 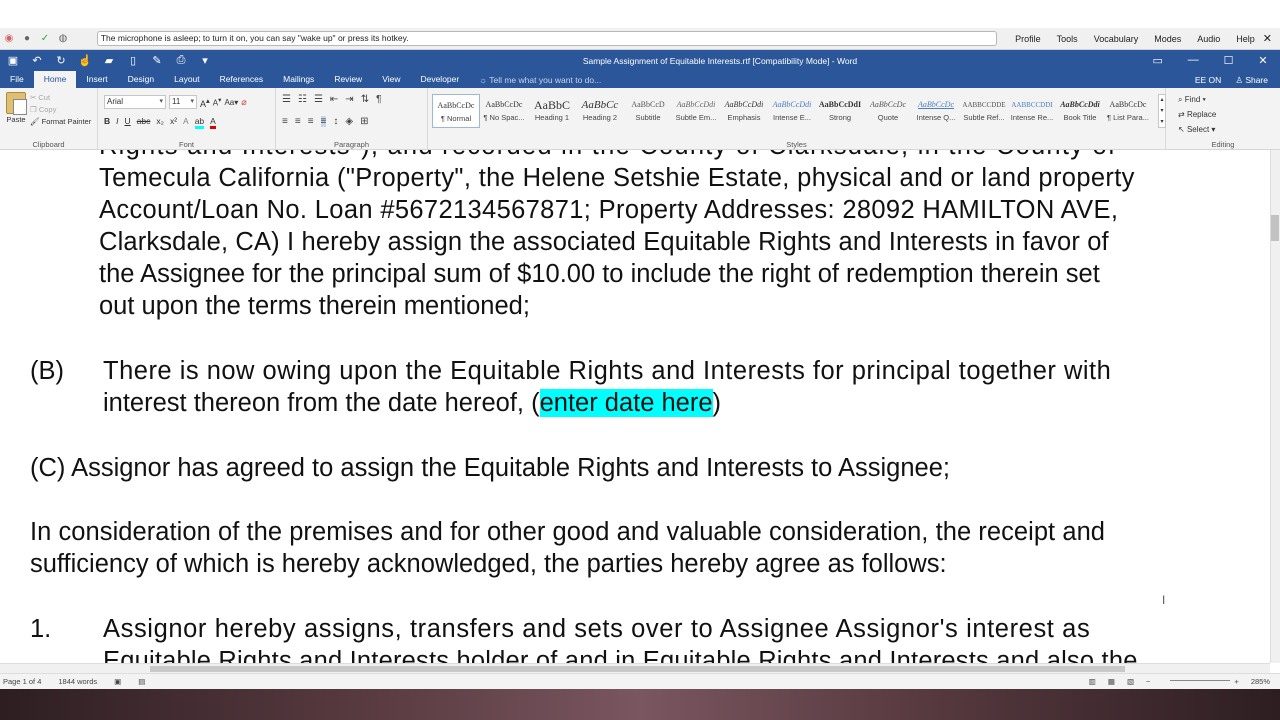 What do you see at coordinates (205, 60) in the screenshot?
I see `customize-qat-icon: ▾` at bounding box center [205, 60].